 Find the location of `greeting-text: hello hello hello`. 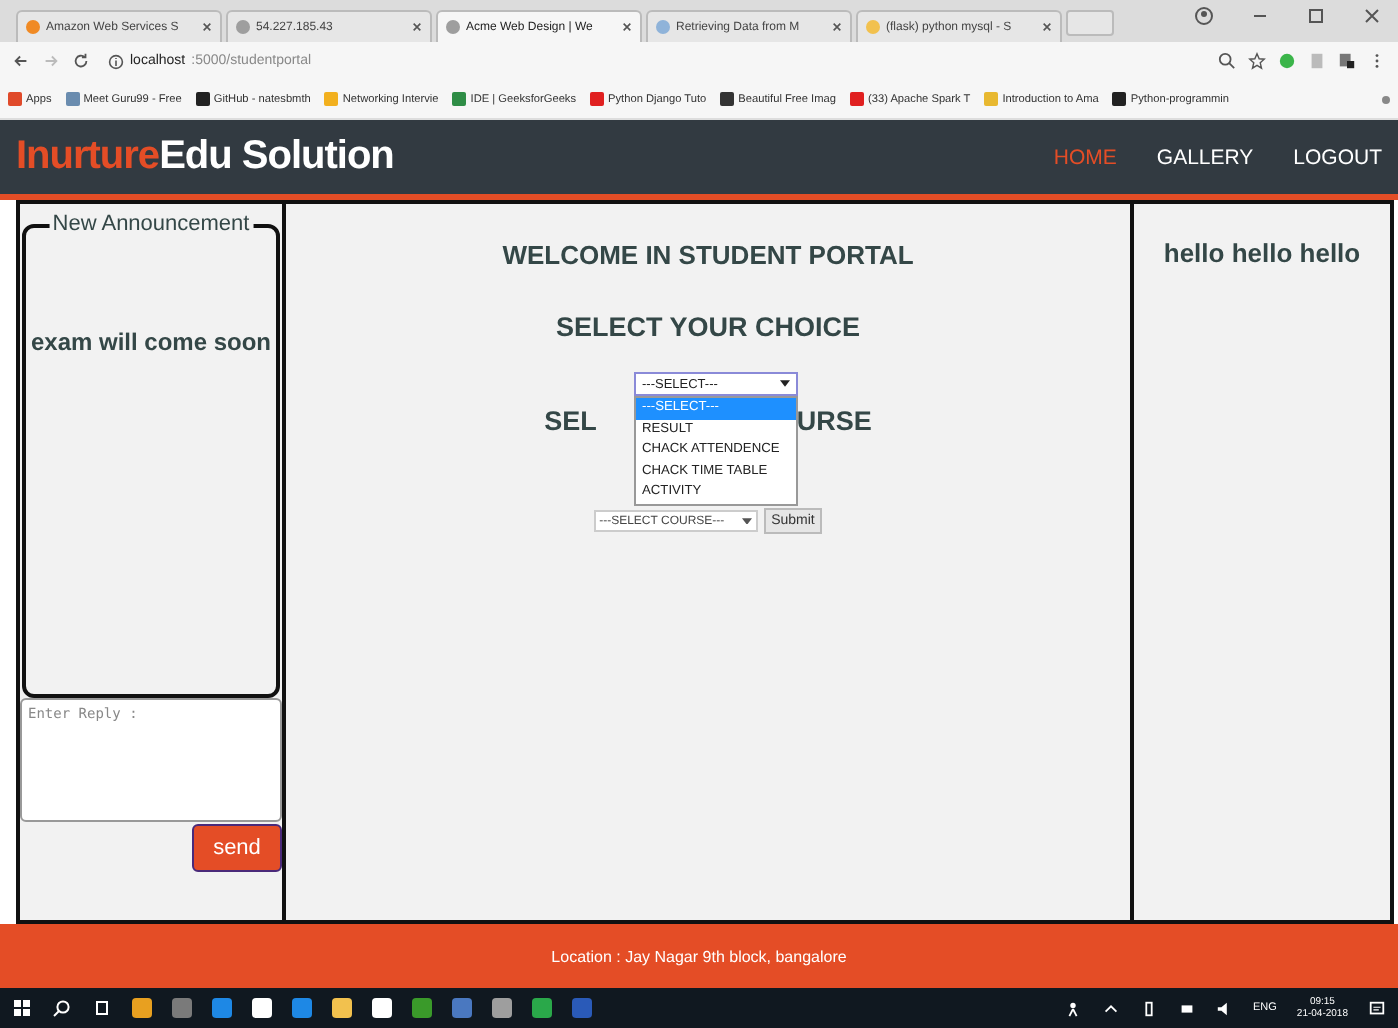

greeting-text: hello hello hello is located at coordinates (1262, 253).